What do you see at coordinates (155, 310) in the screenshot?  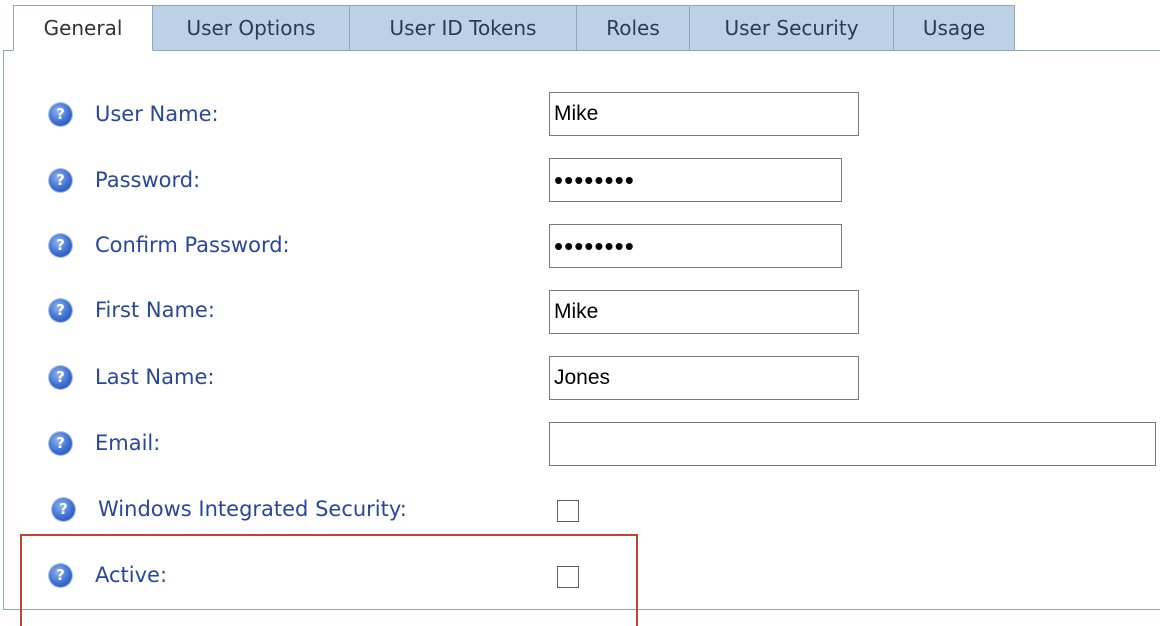 I see `first-name-label: First Name:` at bounding box center [155, 310].